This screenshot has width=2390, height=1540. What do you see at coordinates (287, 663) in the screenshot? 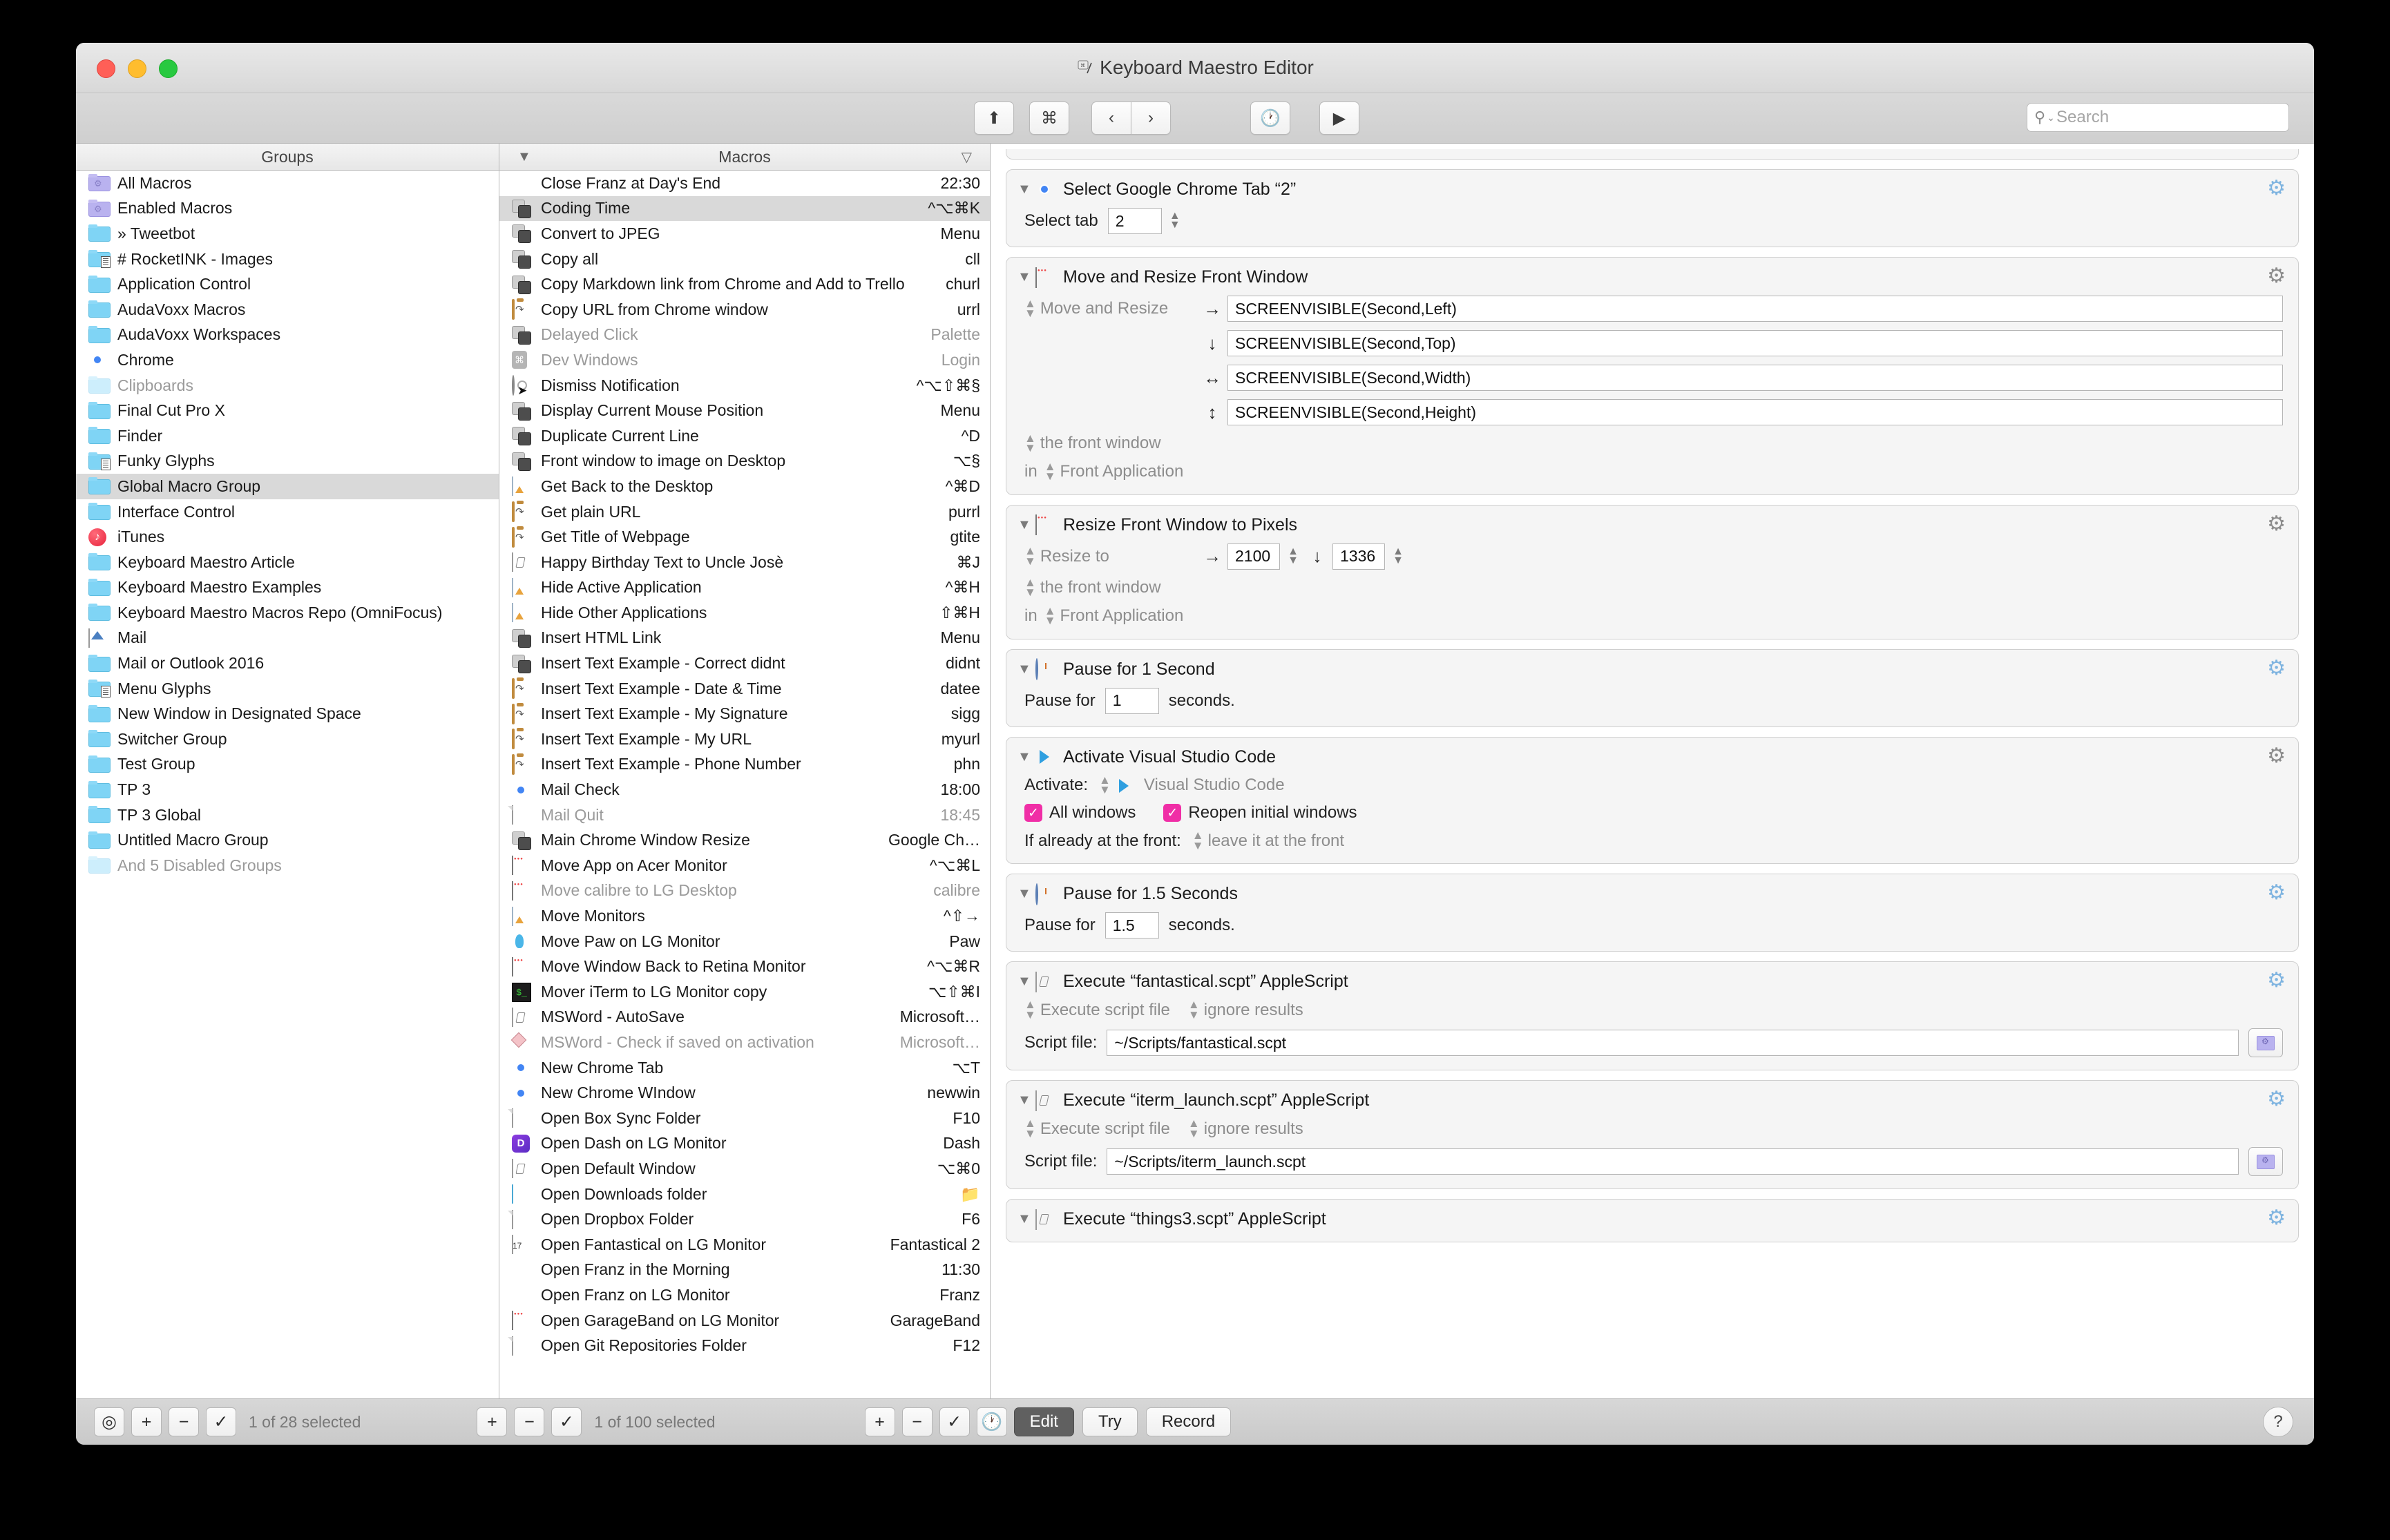
I see `sidebar-item-mail-or-outlook-2016: Mail or Outlook 2016` at bounding box center [287, 663].